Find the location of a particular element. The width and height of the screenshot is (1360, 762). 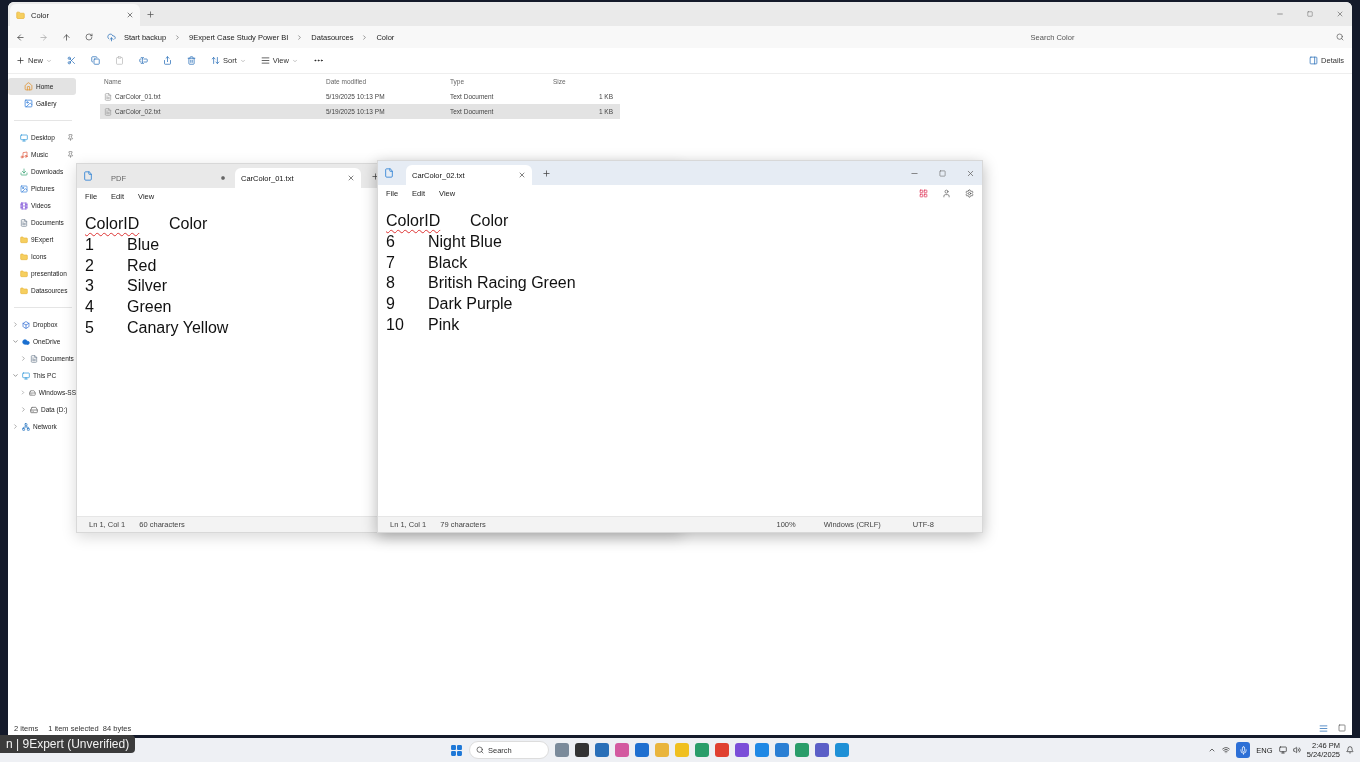

clipboard-icon is located at coordinates (119, 60).